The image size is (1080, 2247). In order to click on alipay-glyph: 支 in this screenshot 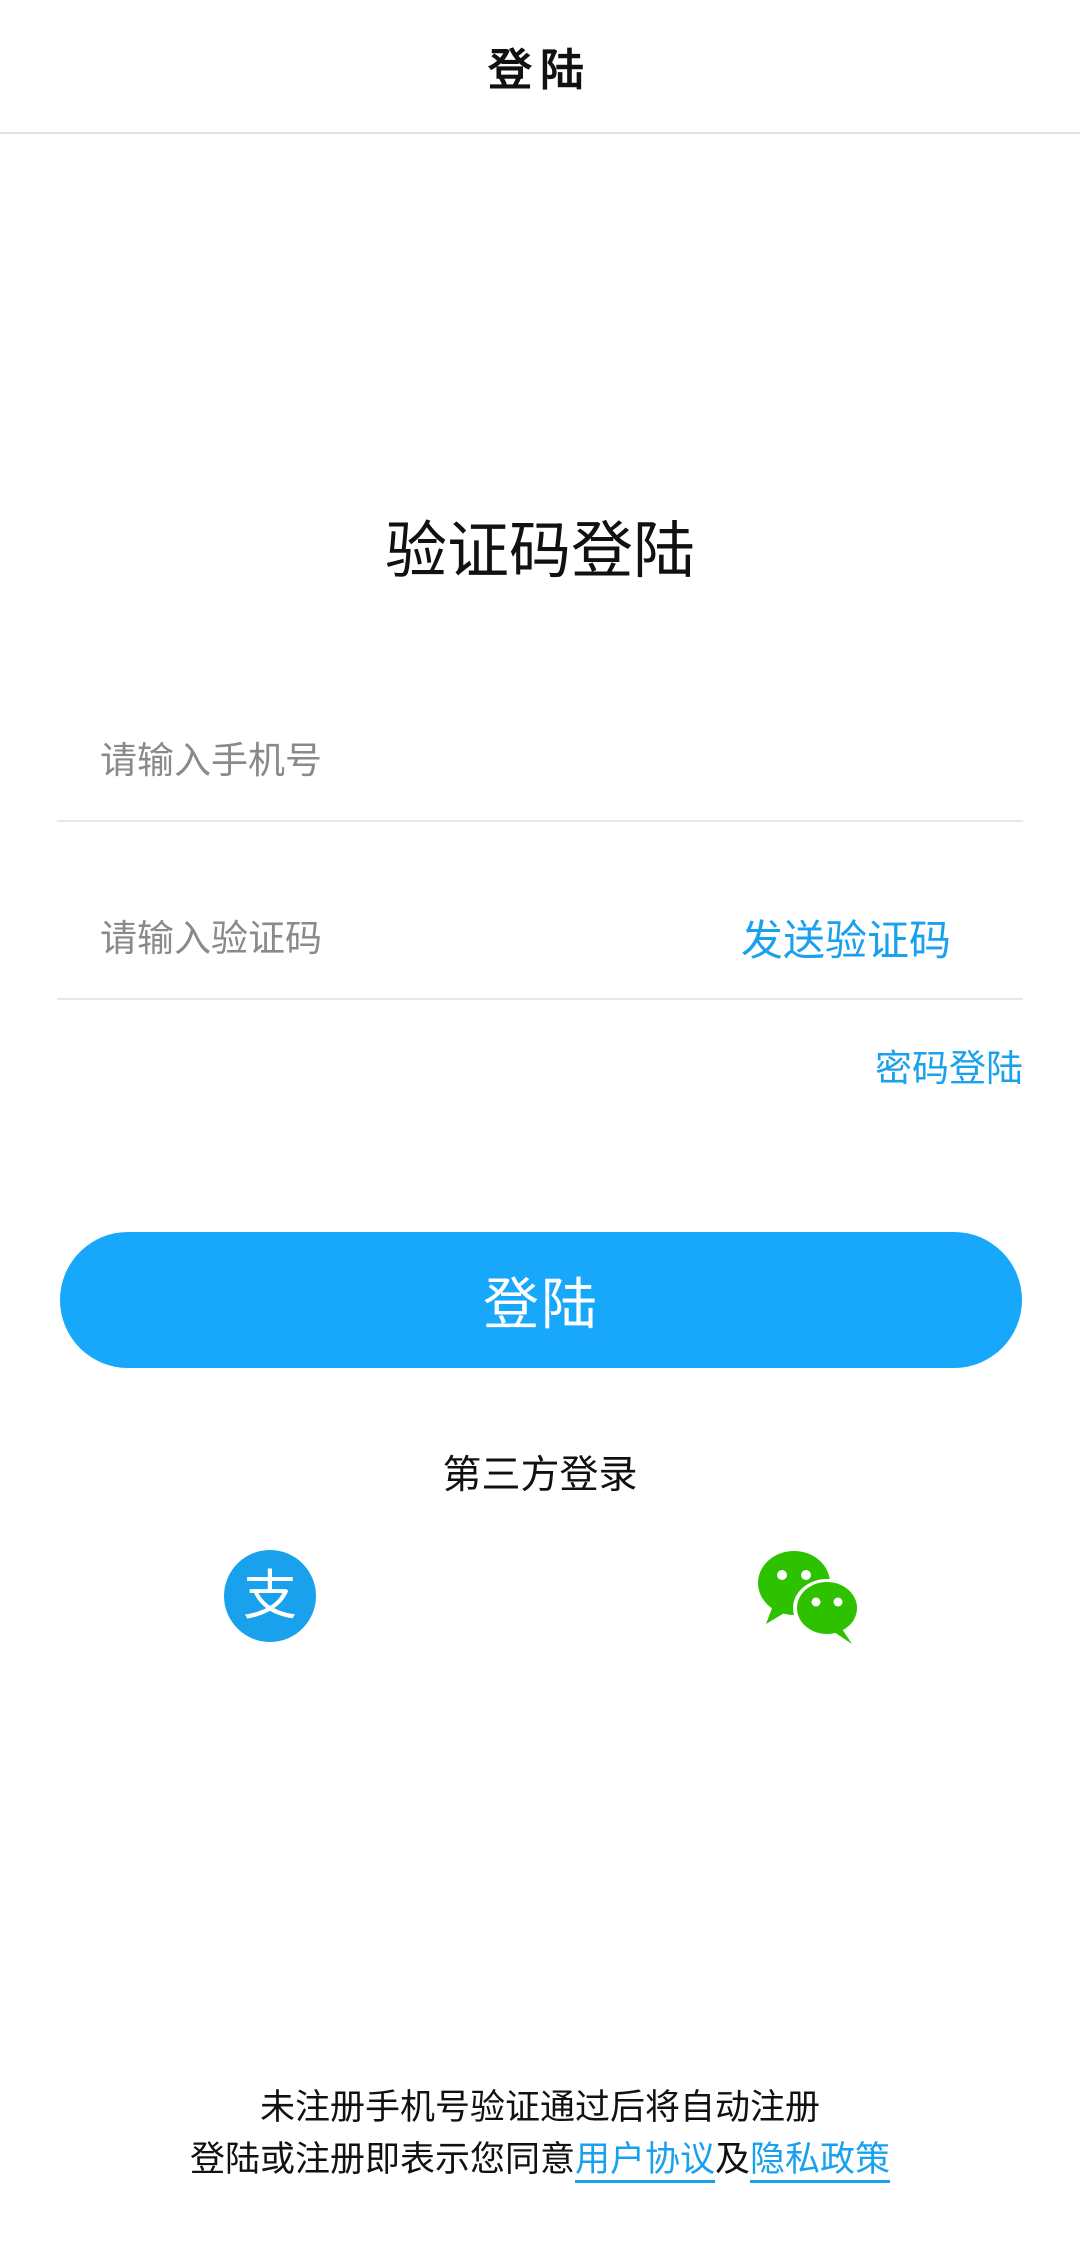, I will do `click(270, 1595)`.